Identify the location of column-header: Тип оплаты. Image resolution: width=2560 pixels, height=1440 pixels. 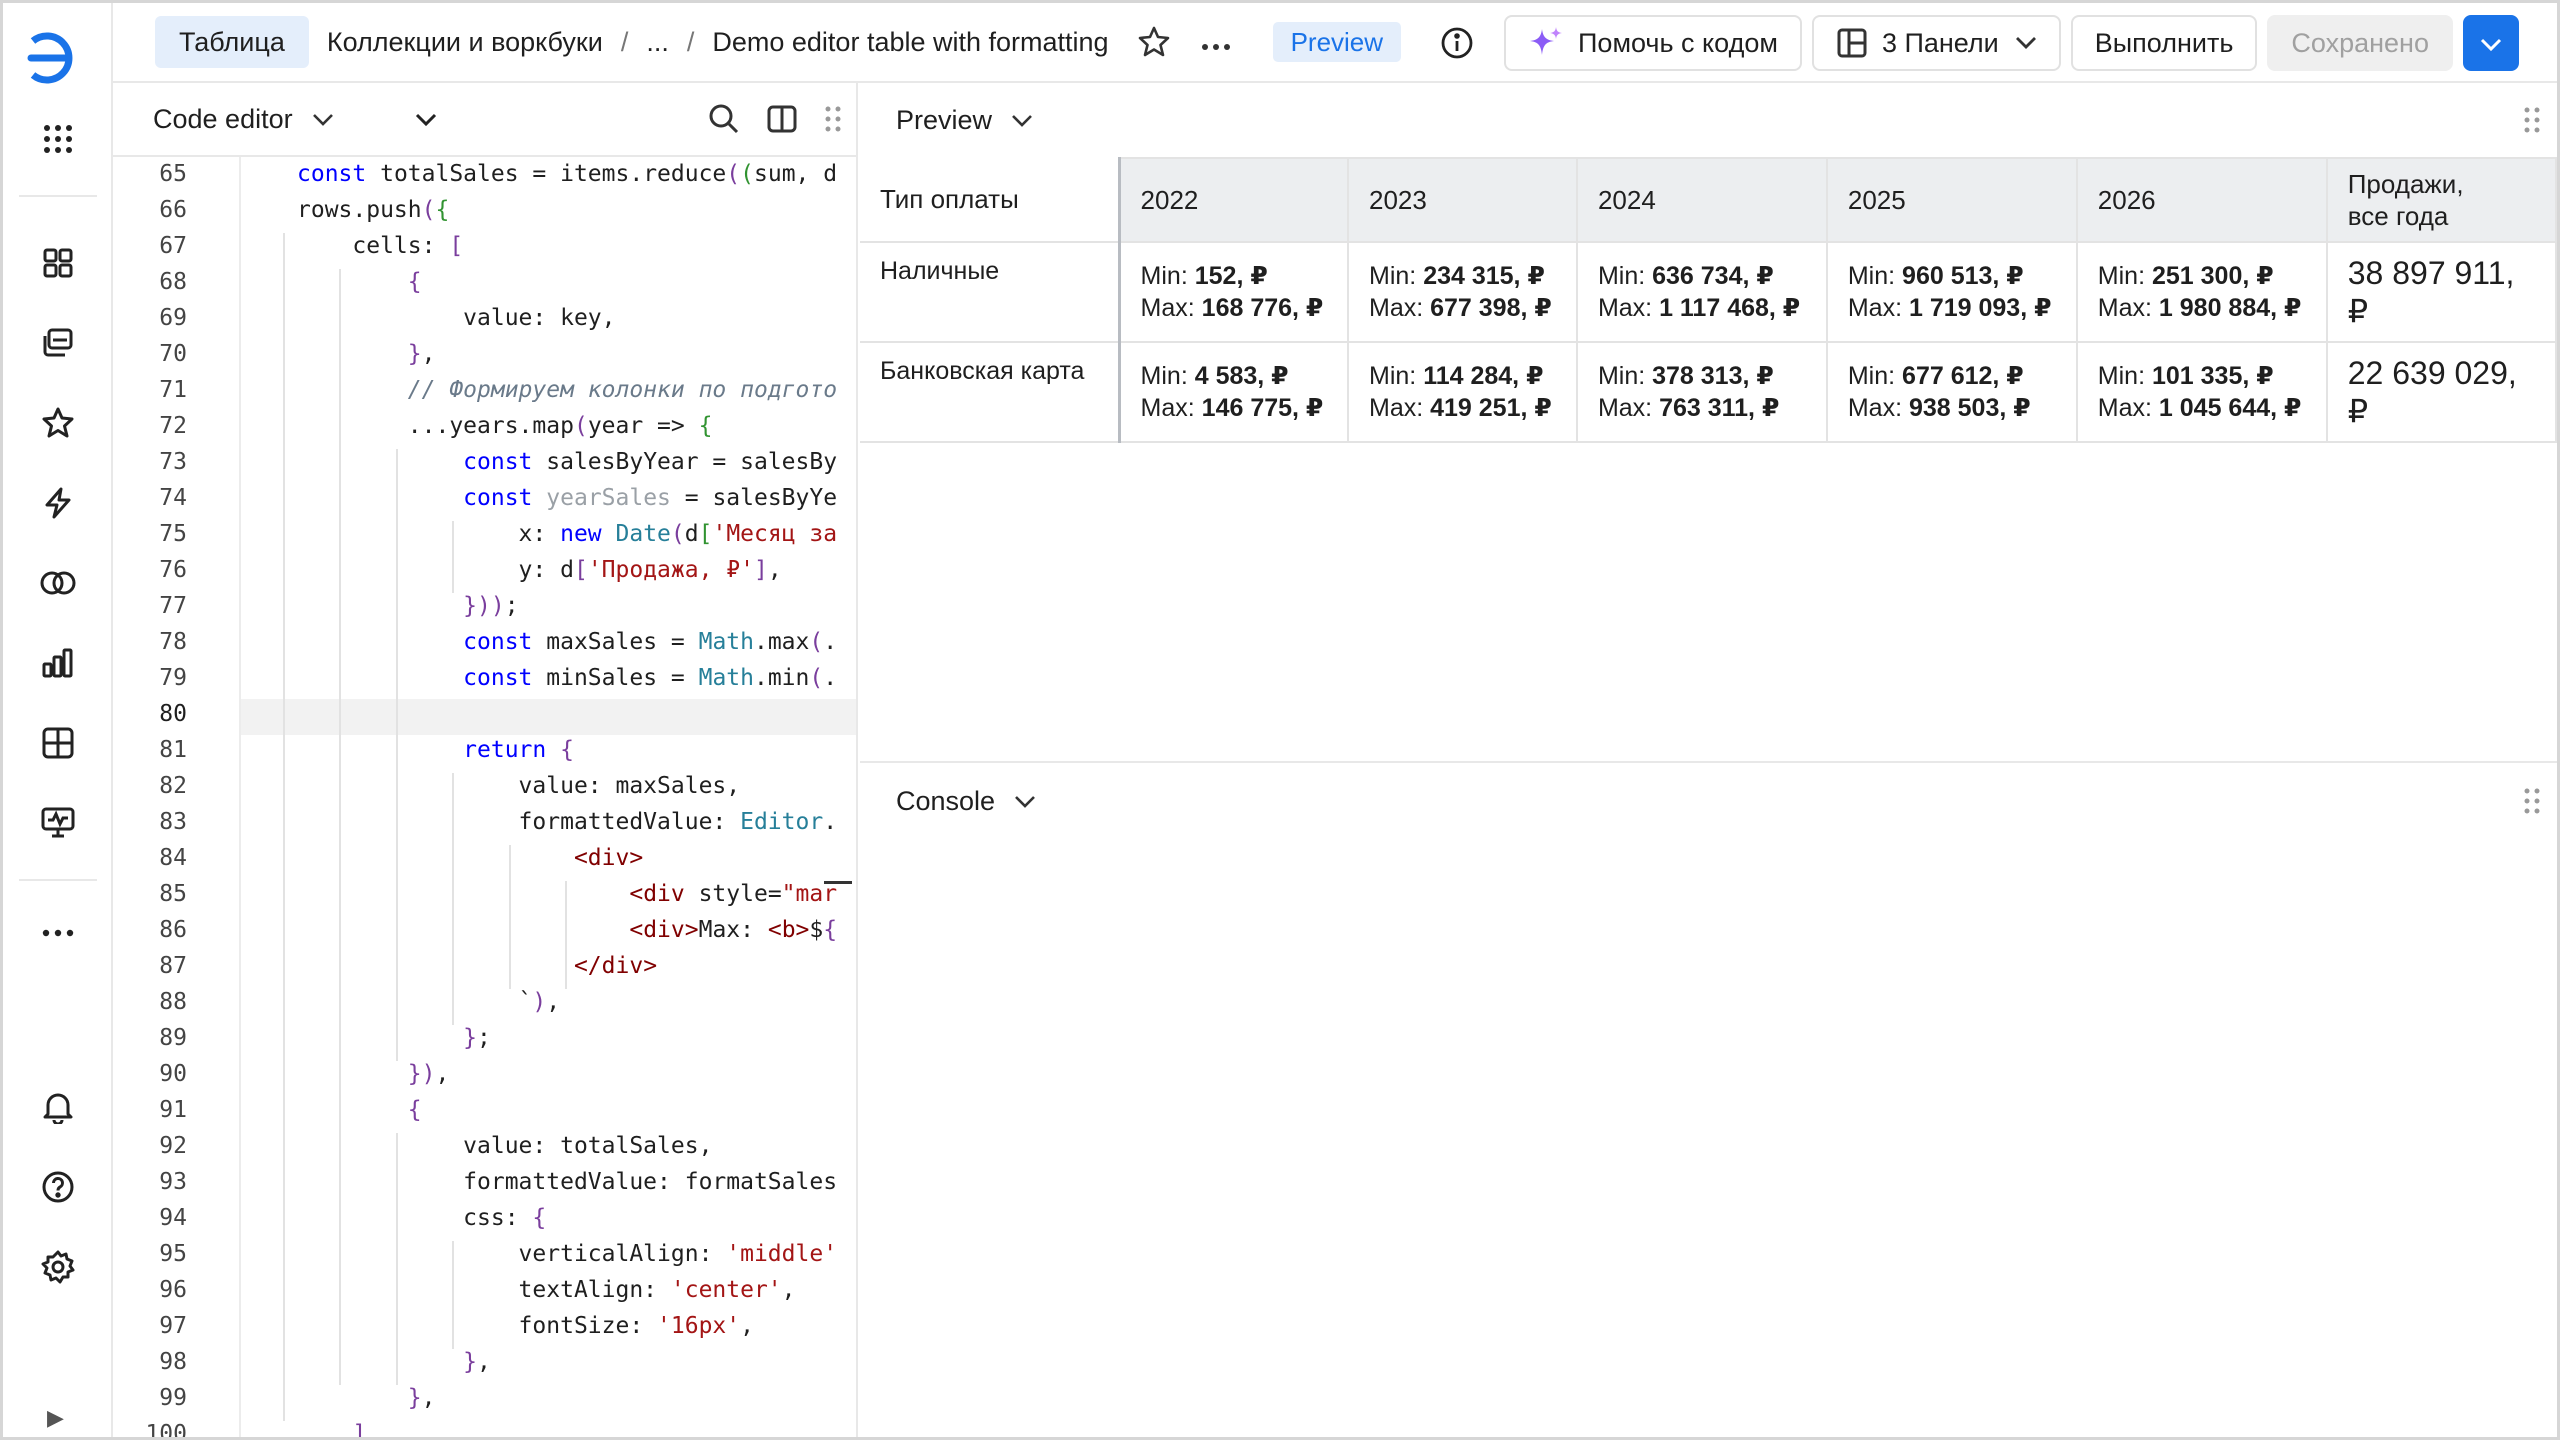
(990, 200).